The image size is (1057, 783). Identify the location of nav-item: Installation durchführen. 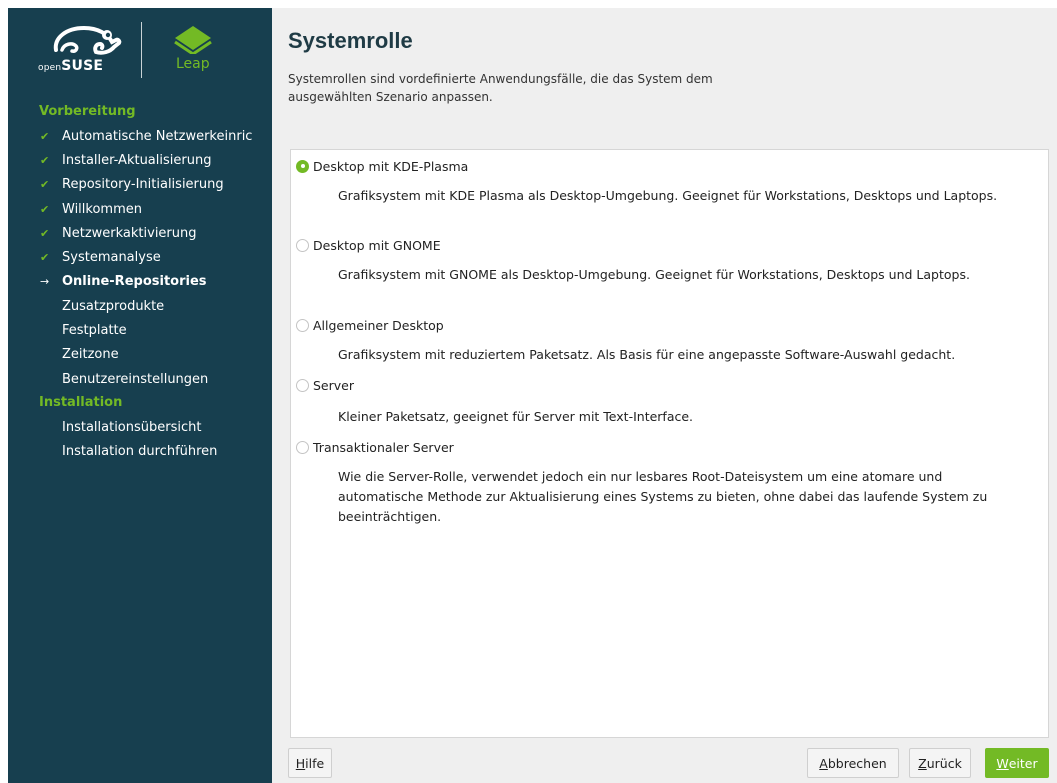
(140, 452).